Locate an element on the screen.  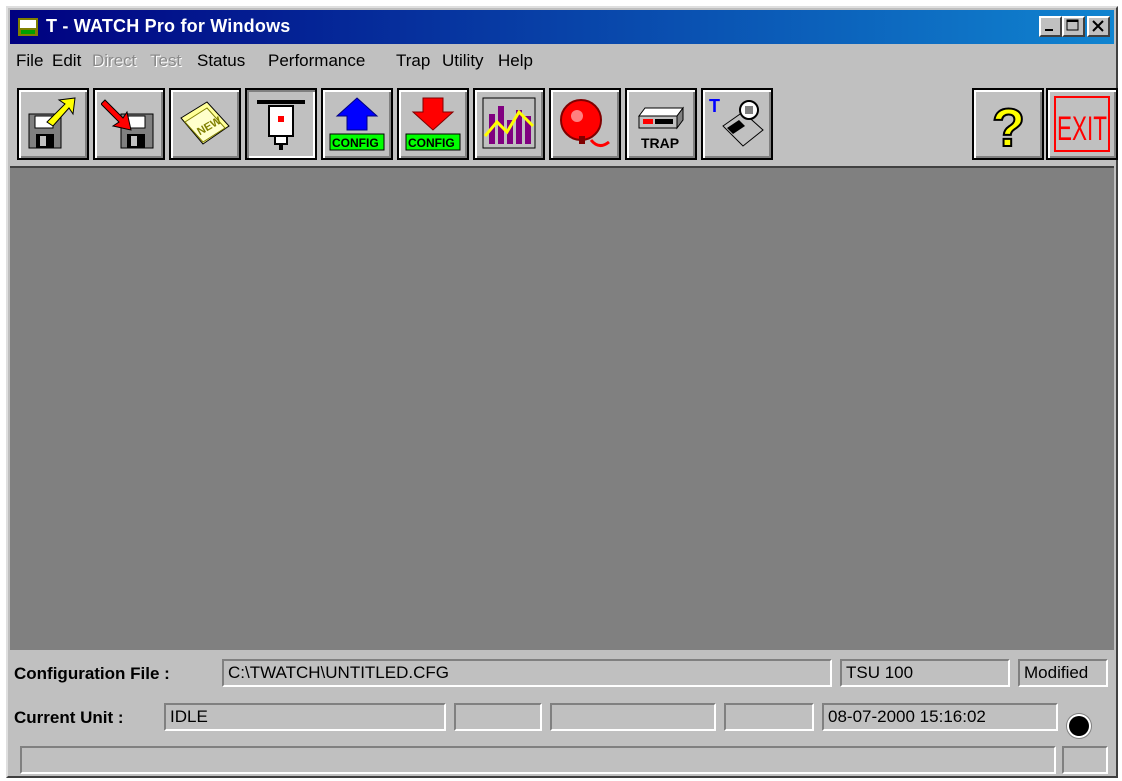
new-folder-icon: NEW is located at coordinates (205, 123).